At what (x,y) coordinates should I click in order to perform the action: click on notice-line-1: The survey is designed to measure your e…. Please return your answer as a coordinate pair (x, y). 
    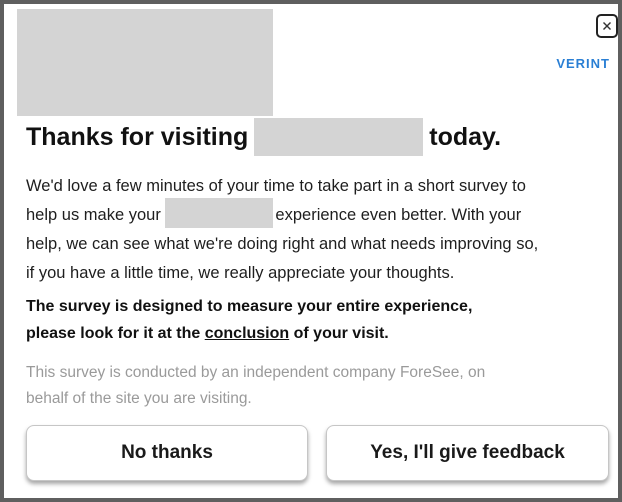
    Looking at the image, I should click on (249, 306).